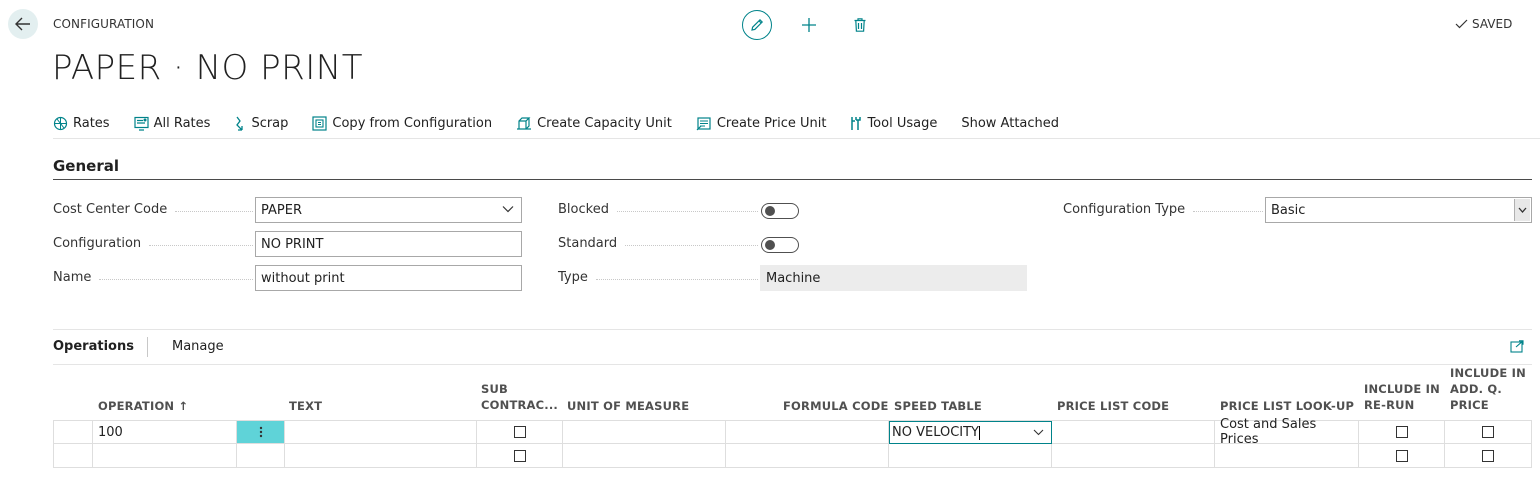 This screenshot has width=1540, height=478. Describe the element at coordinates (902, 123) in the screenshot. I see `tool-usage-label: Tool Usage` at that location.